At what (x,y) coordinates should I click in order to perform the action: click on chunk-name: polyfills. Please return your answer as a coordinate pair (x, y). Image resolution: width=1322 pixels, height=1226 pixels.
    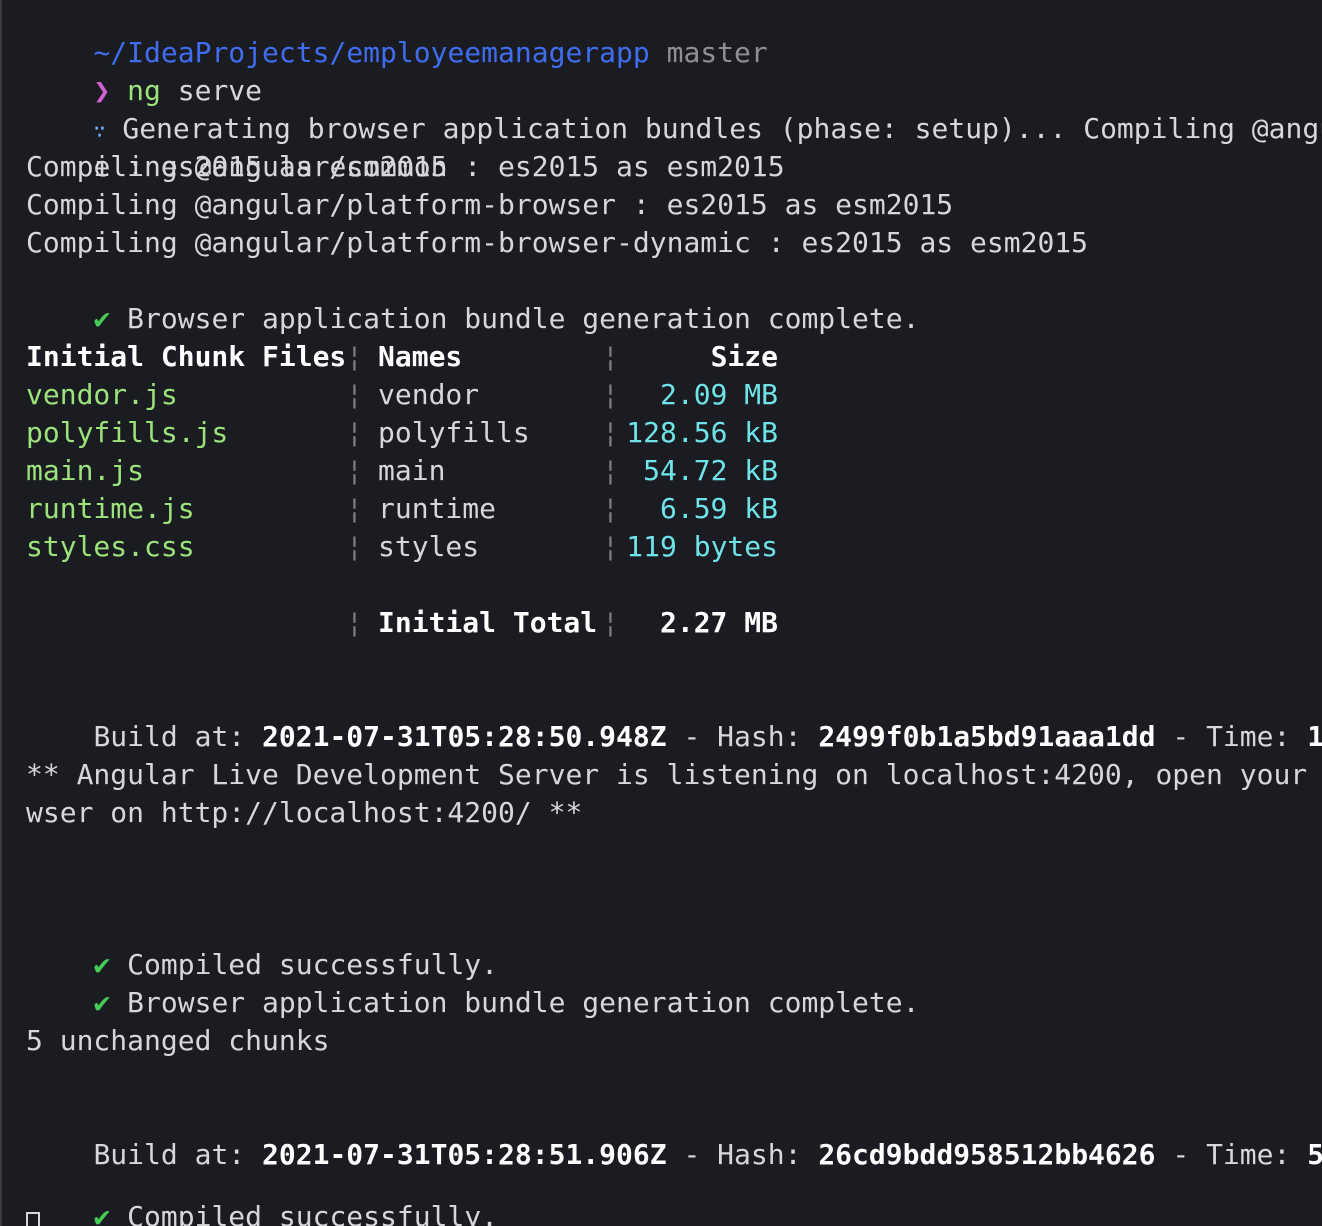
    Looking at the image, I should click on (454, 432).